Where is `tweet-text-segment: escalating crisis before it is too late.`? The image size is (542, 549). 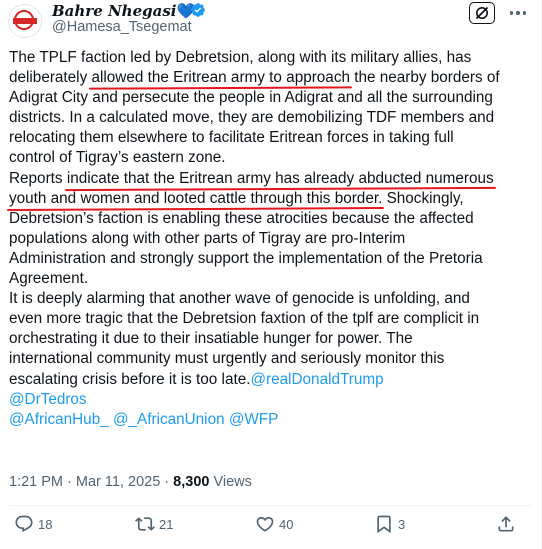
tweet-text-segment: escalating crisis before it is too late. is located at coordinates (130, 379).